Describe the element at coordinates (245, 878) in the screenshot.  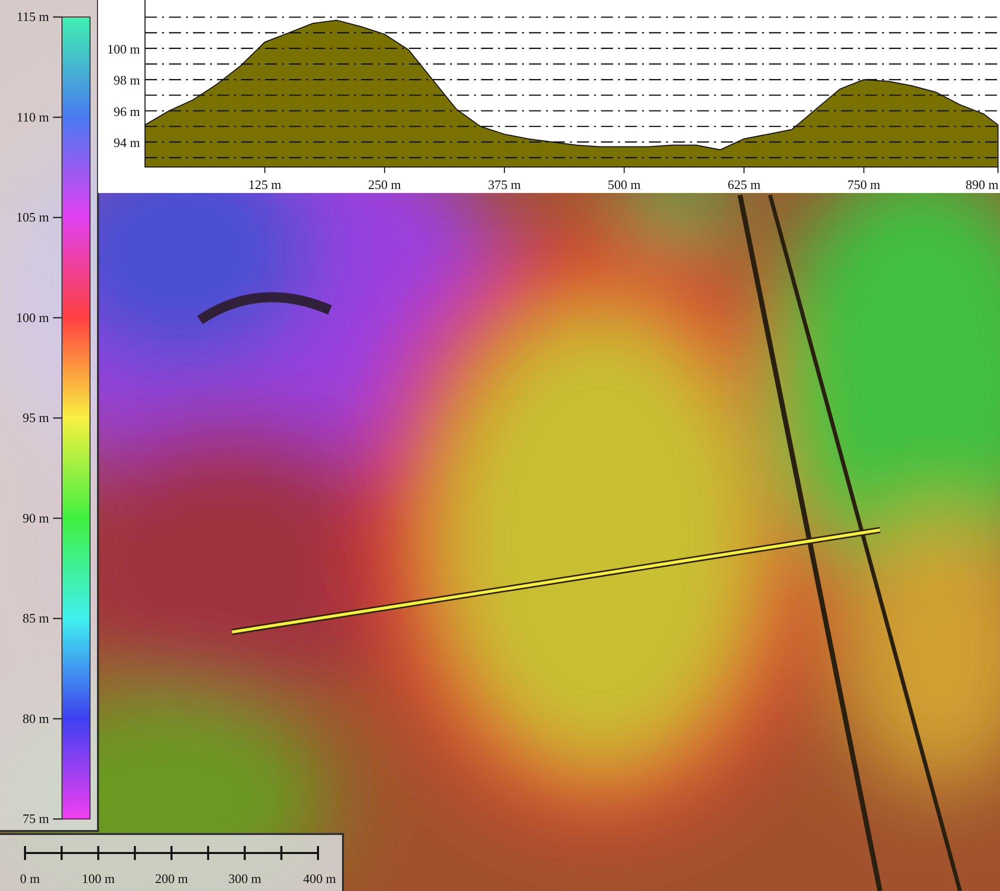
I see `scale-label: 300 m` at that location.